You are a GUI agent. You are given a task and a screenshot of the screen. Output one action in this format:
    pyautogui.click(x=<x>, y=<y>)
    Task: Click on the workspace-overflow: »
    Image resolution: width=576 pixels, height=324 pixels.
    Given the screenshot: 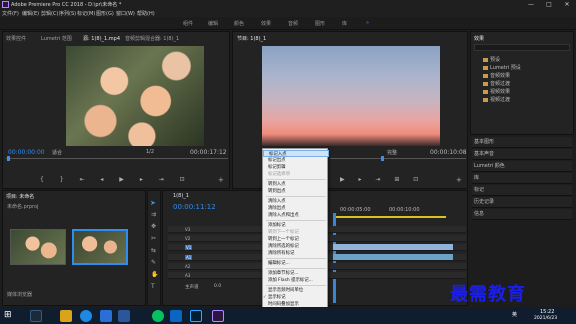 What is the action you would take?
    pyautogui.click(x=367, y=23)
    